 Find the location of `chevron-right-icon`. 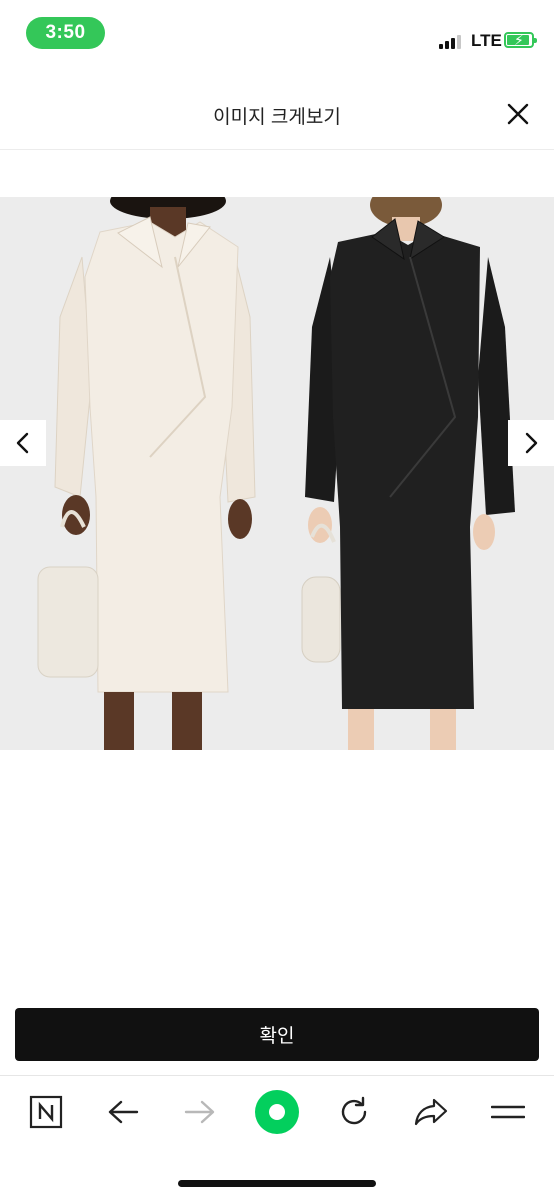

chevron-right-icon is located at coordinates (531, 443).